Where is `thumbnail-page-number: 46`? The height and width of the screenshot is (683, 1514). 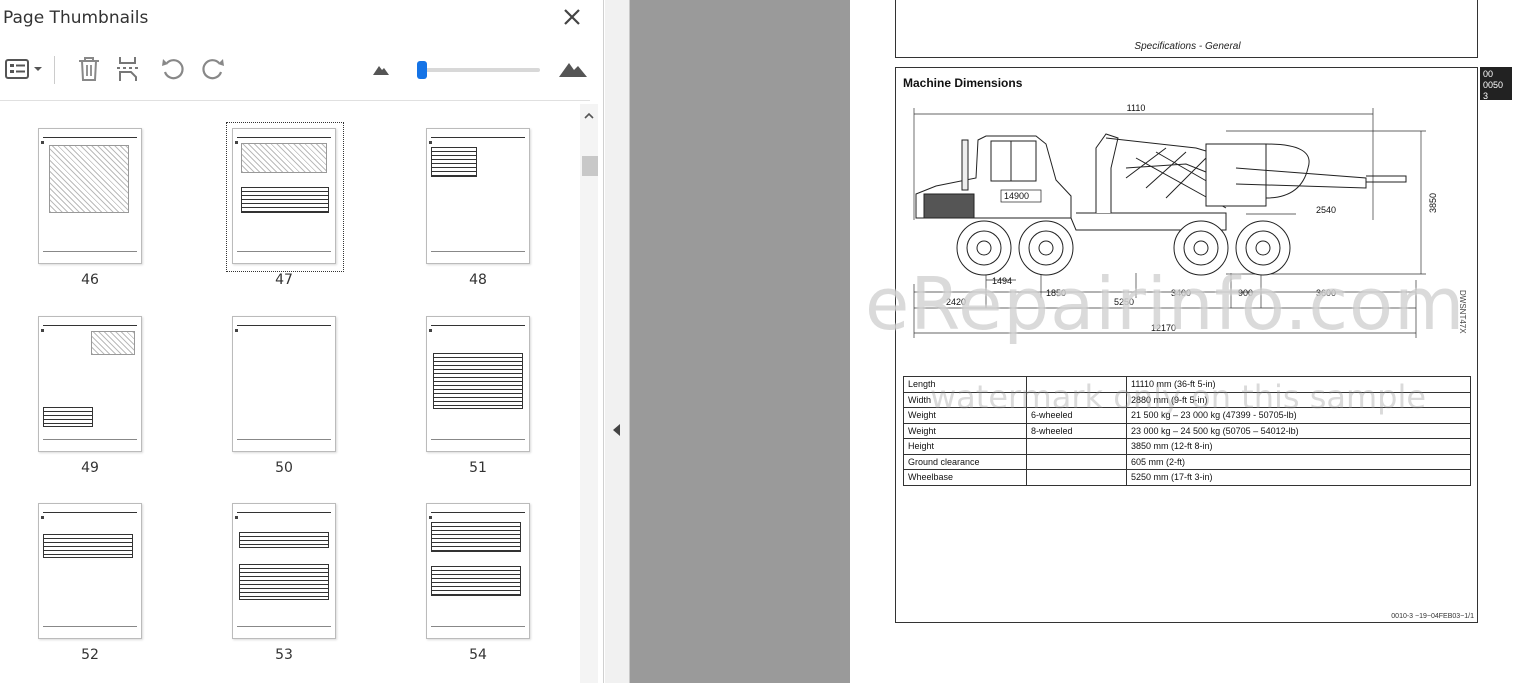 thumbnail-page-number: 46 is located at coordinates (90, 280).